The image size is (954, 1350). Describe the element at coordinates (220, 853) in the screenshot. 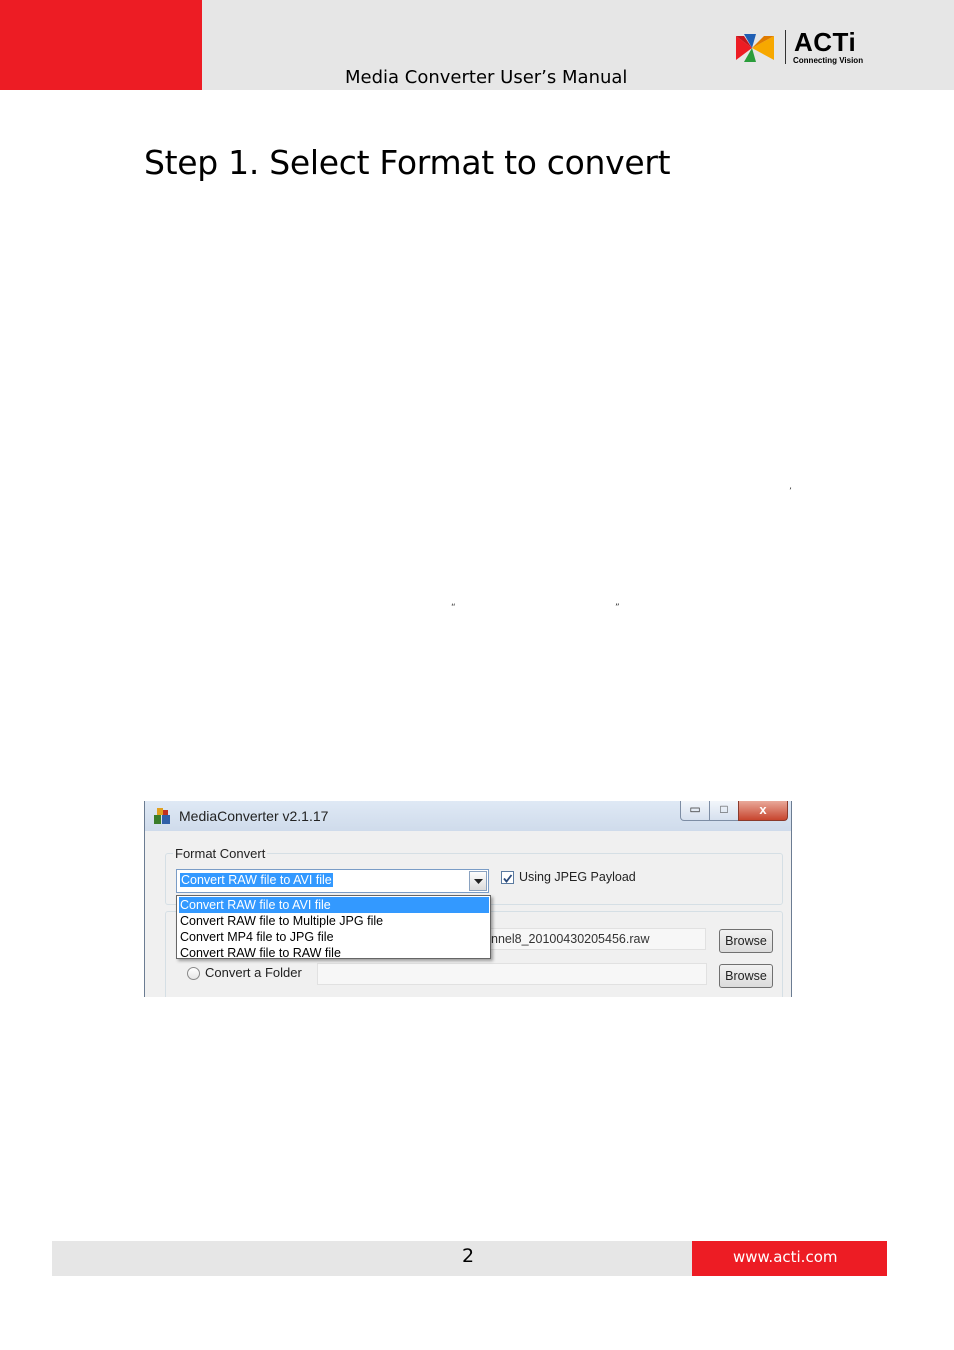

I see `format-convert-group-label: Format Convert` at that location.